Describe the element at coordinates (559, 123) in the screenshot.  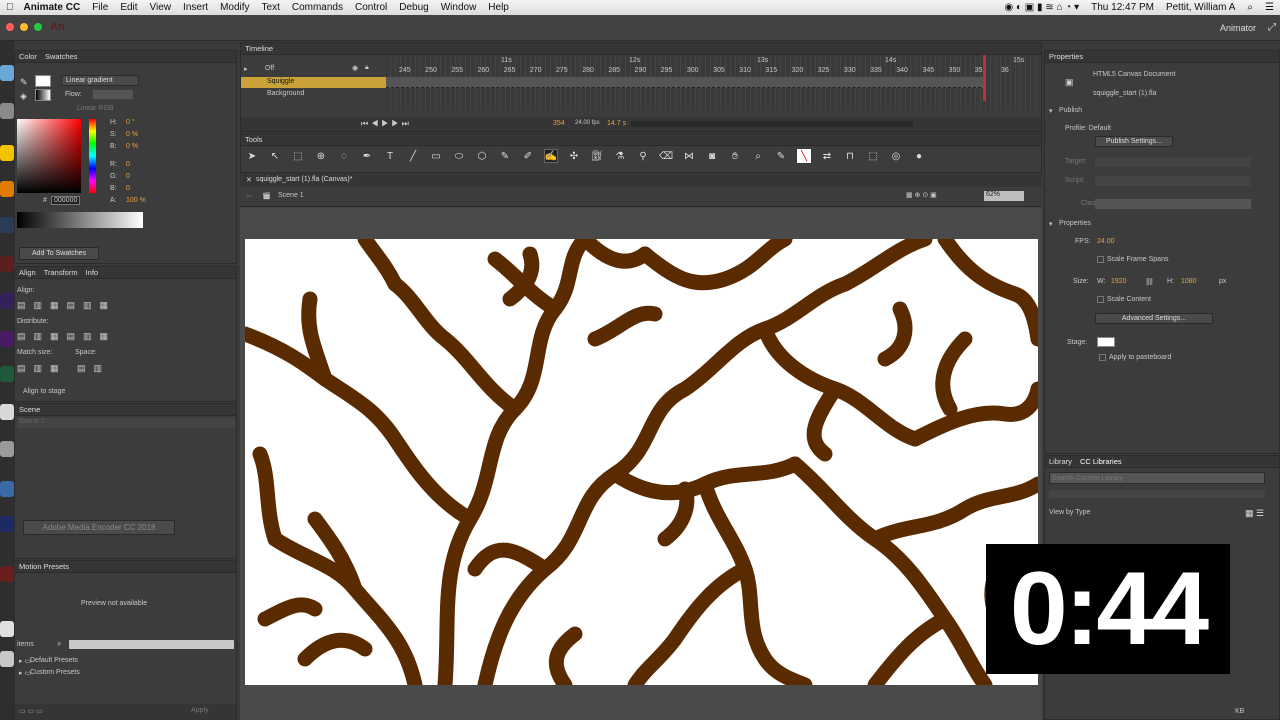
I see `current-frame: 354` at that location.